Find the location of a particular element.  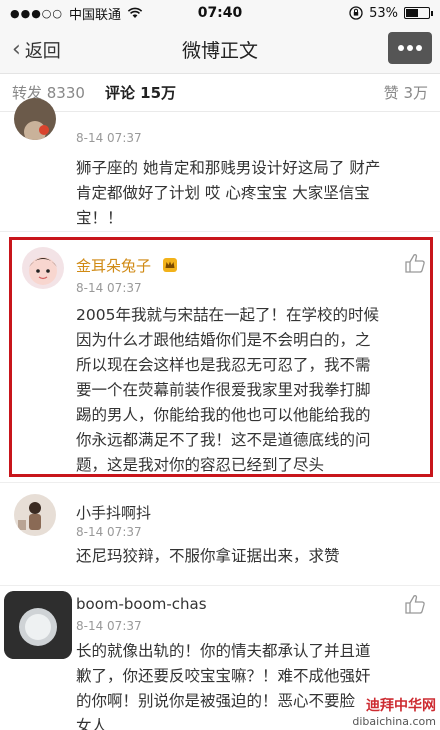

back-button: ‹ 返回 is located at coordinates (30, 50).